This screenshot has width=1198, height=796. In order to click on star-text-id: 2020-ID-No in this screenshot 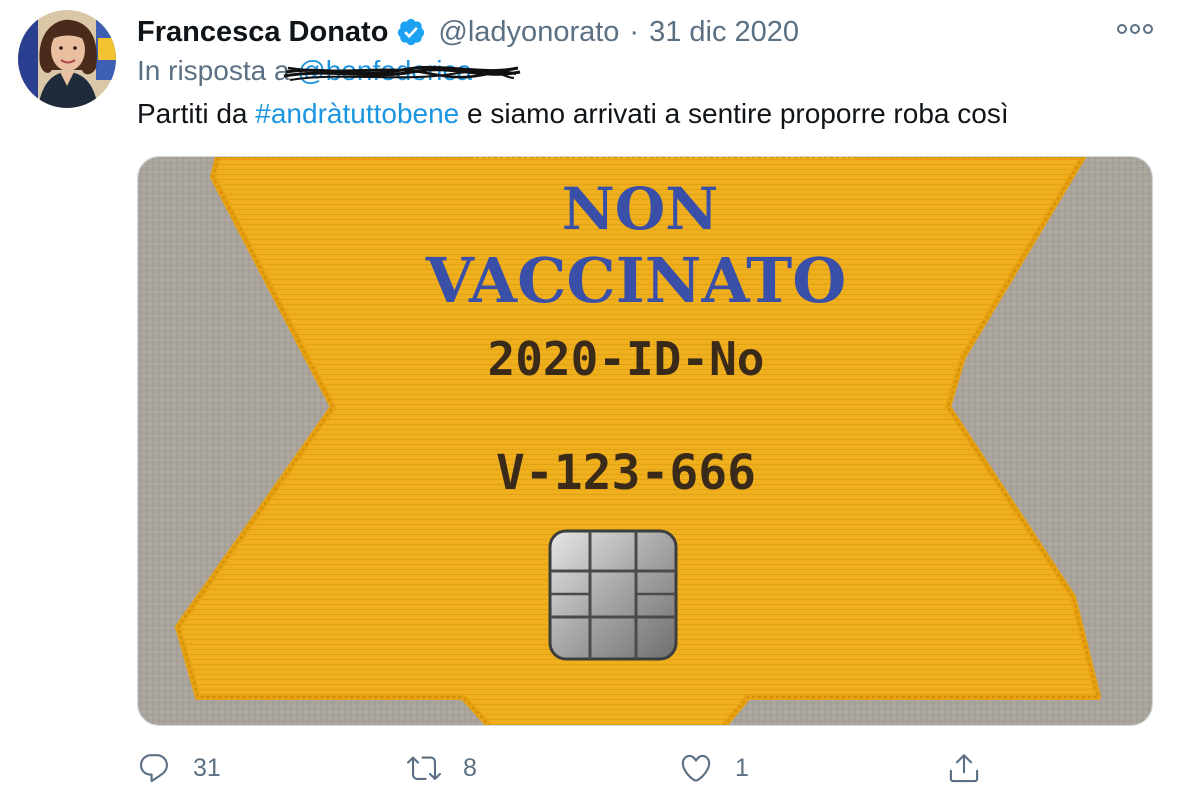, I will do `click(626, 359)`.